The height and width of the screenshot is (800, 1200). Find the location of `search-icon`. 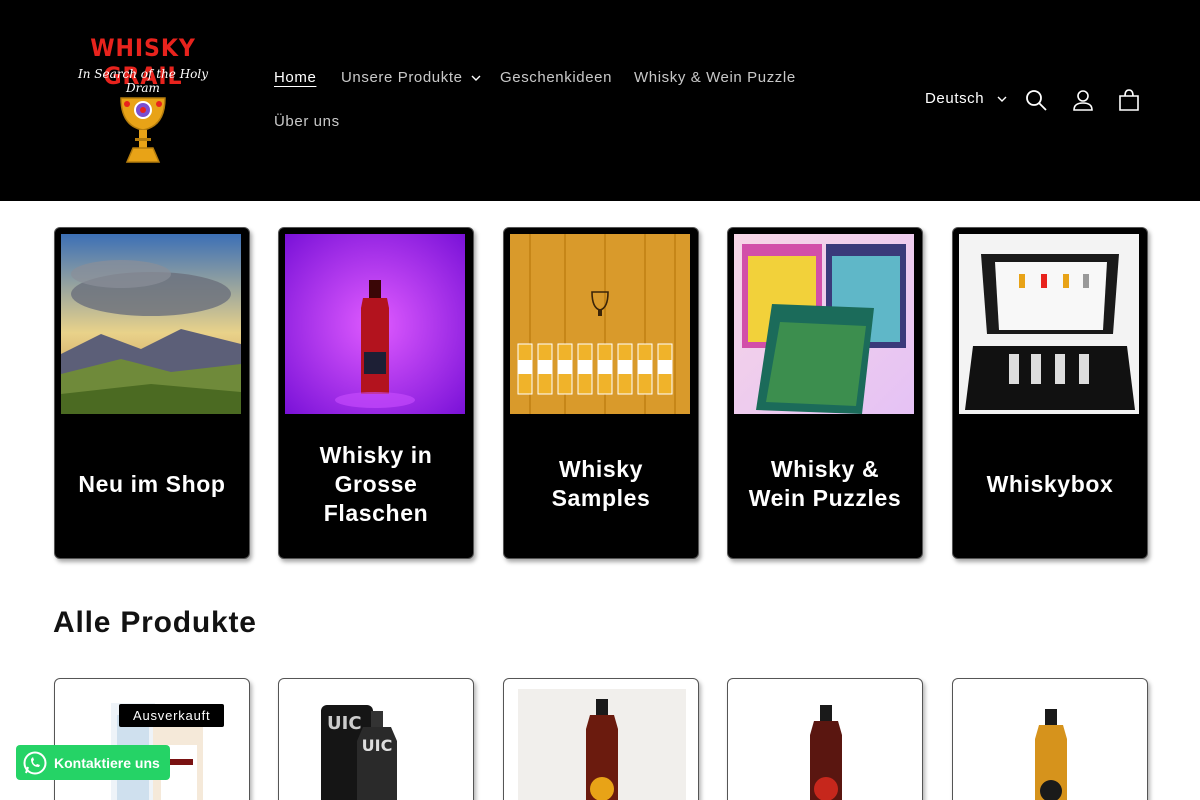

search-icon is located at coordinates (1036, 100).